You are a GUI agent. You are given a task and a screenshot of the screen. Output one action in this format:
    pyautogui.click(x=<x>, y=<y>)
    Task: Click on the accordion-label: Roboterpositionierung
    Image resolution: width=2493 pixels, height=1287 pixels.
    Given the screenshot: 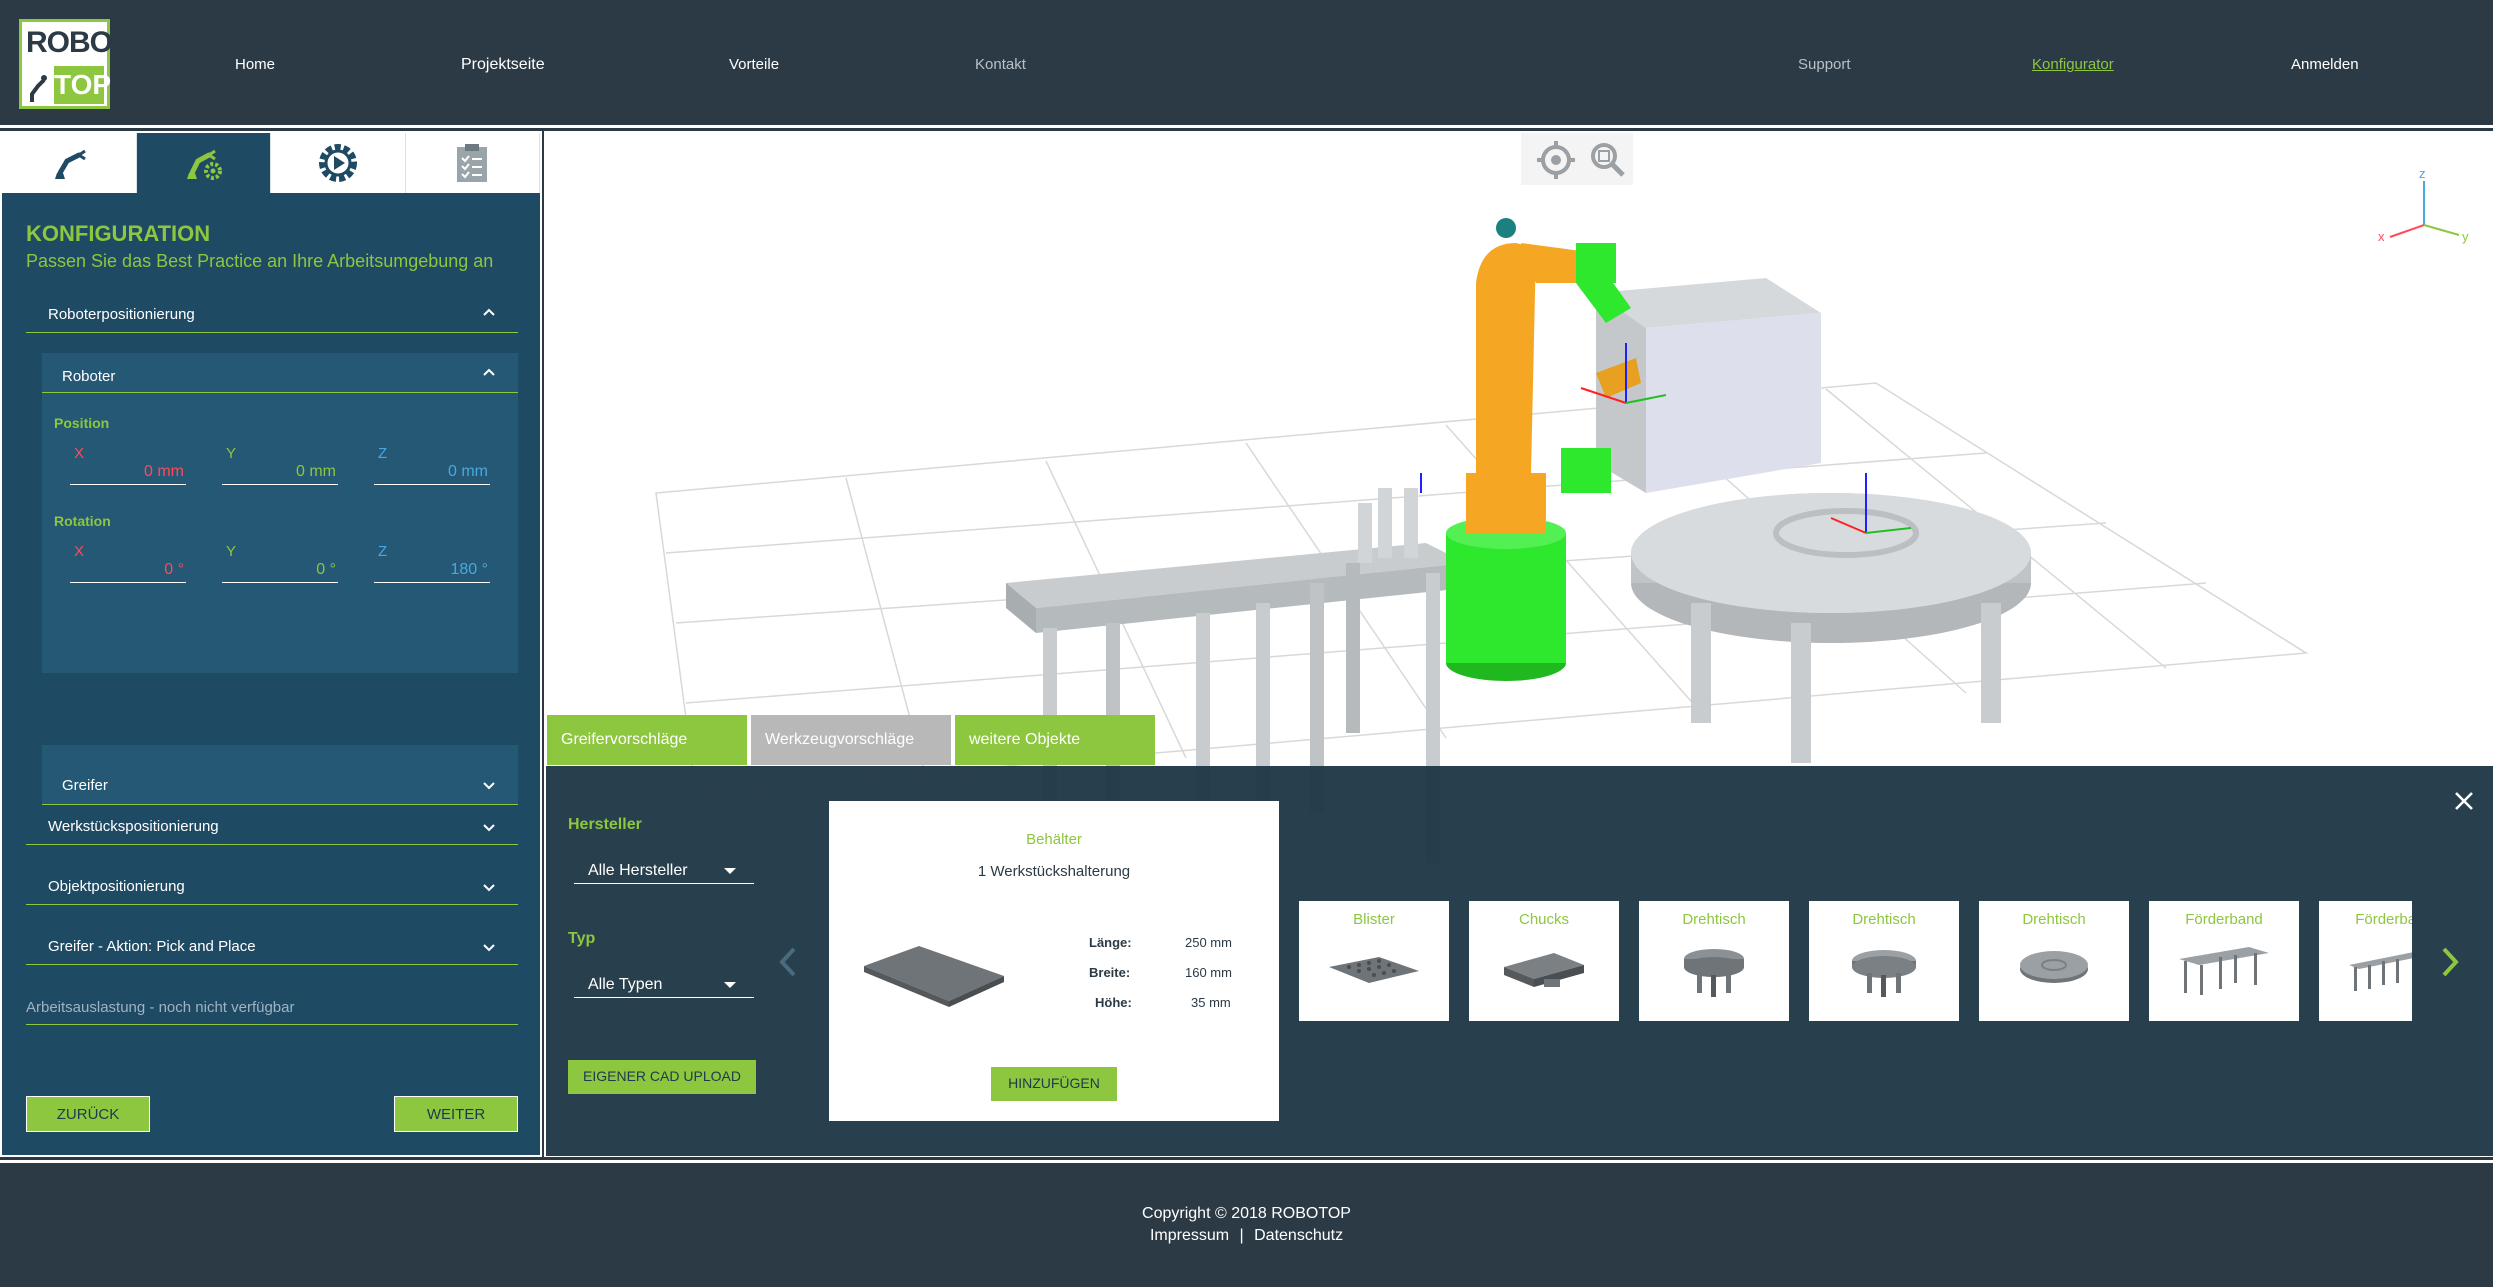 What is the action you would take?
    pyautogui.click(x=121, y=314)
    